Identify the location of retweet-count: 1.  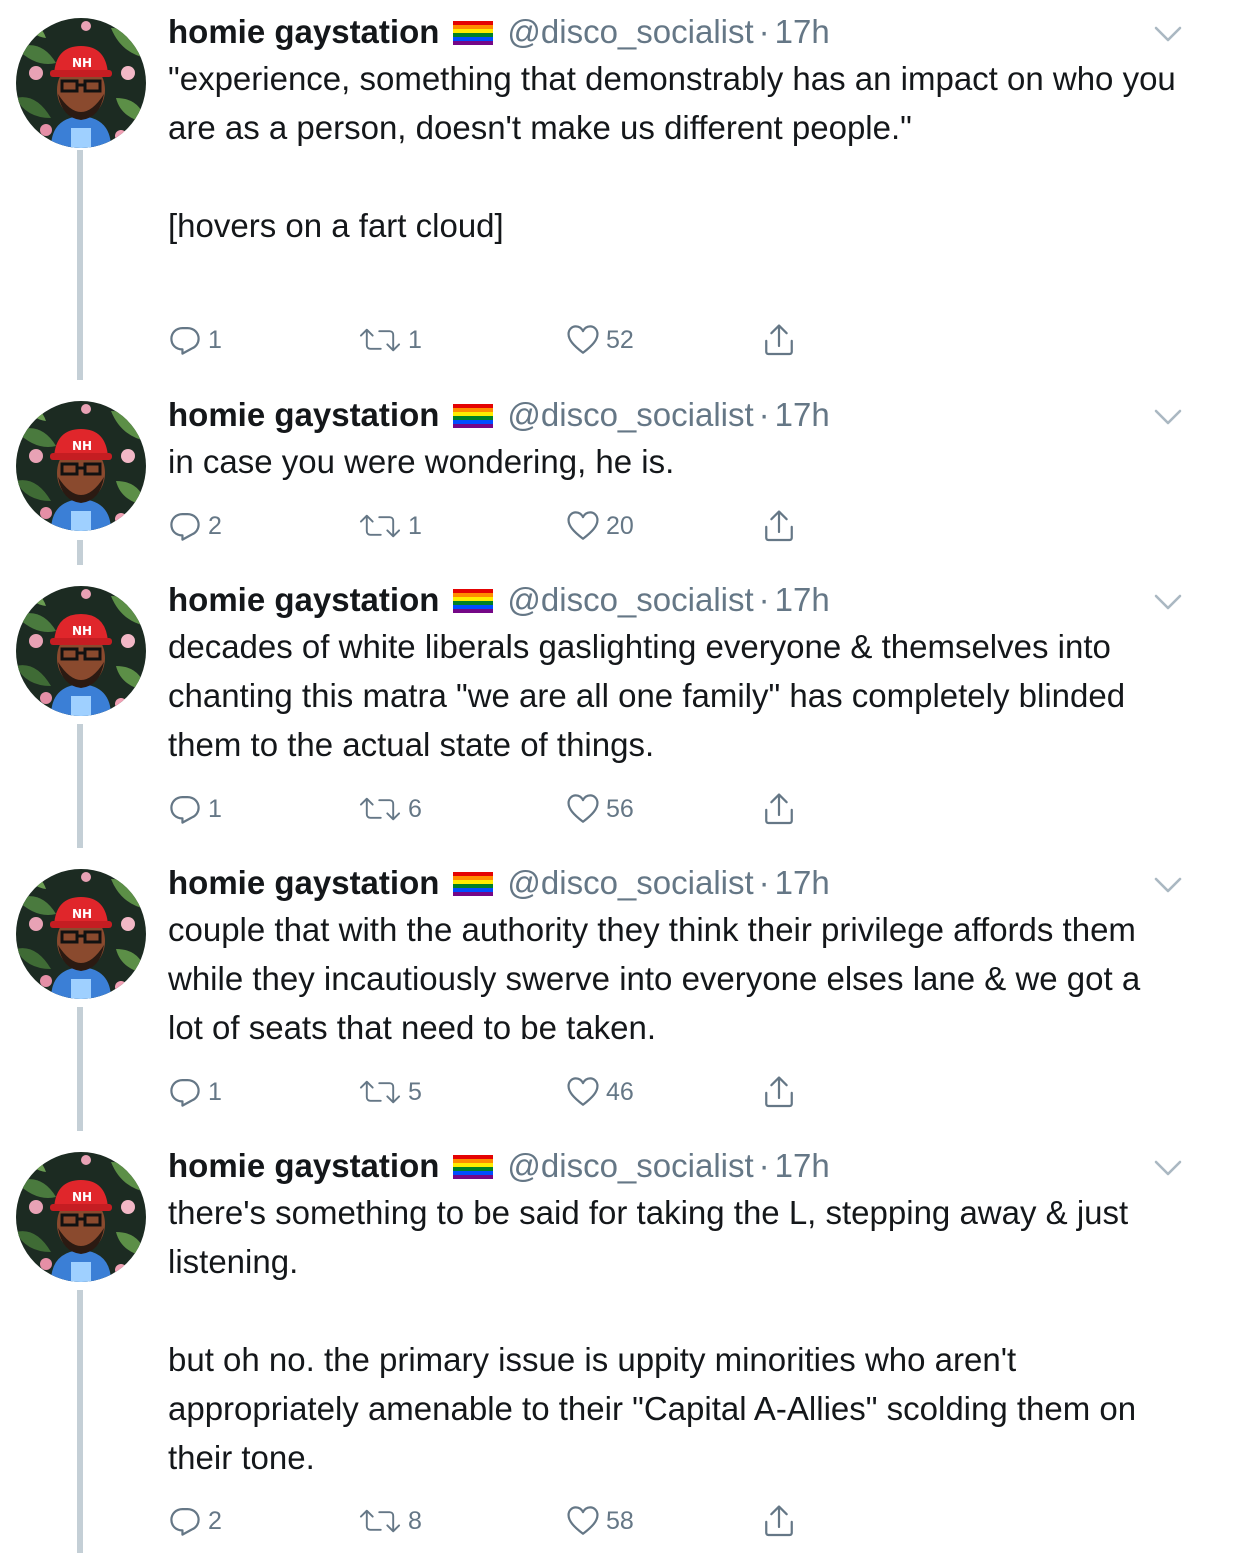
(415, 525).